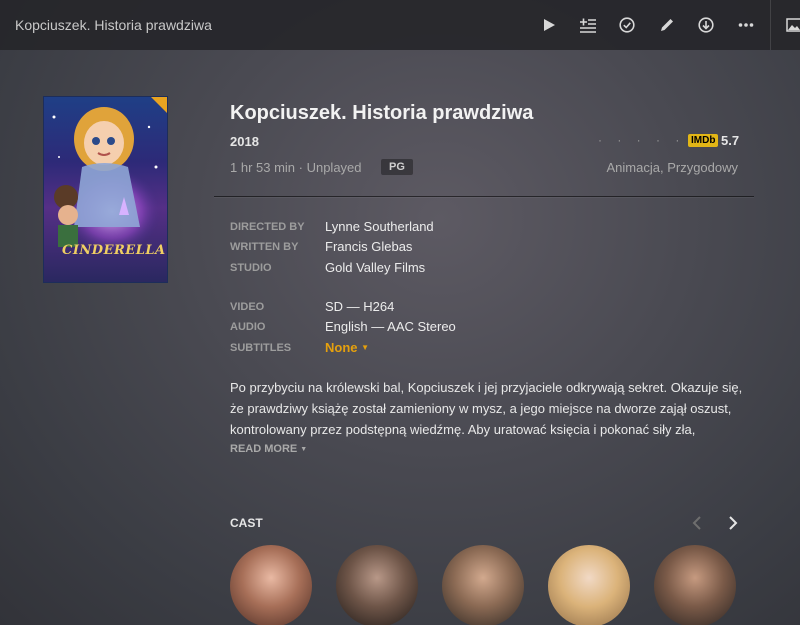  What do you see at coordinates (113, 25) in the screenshot?
I see `window-title: Kopciuszek. Historia prawdziwa` at bounding box center [113, 25].